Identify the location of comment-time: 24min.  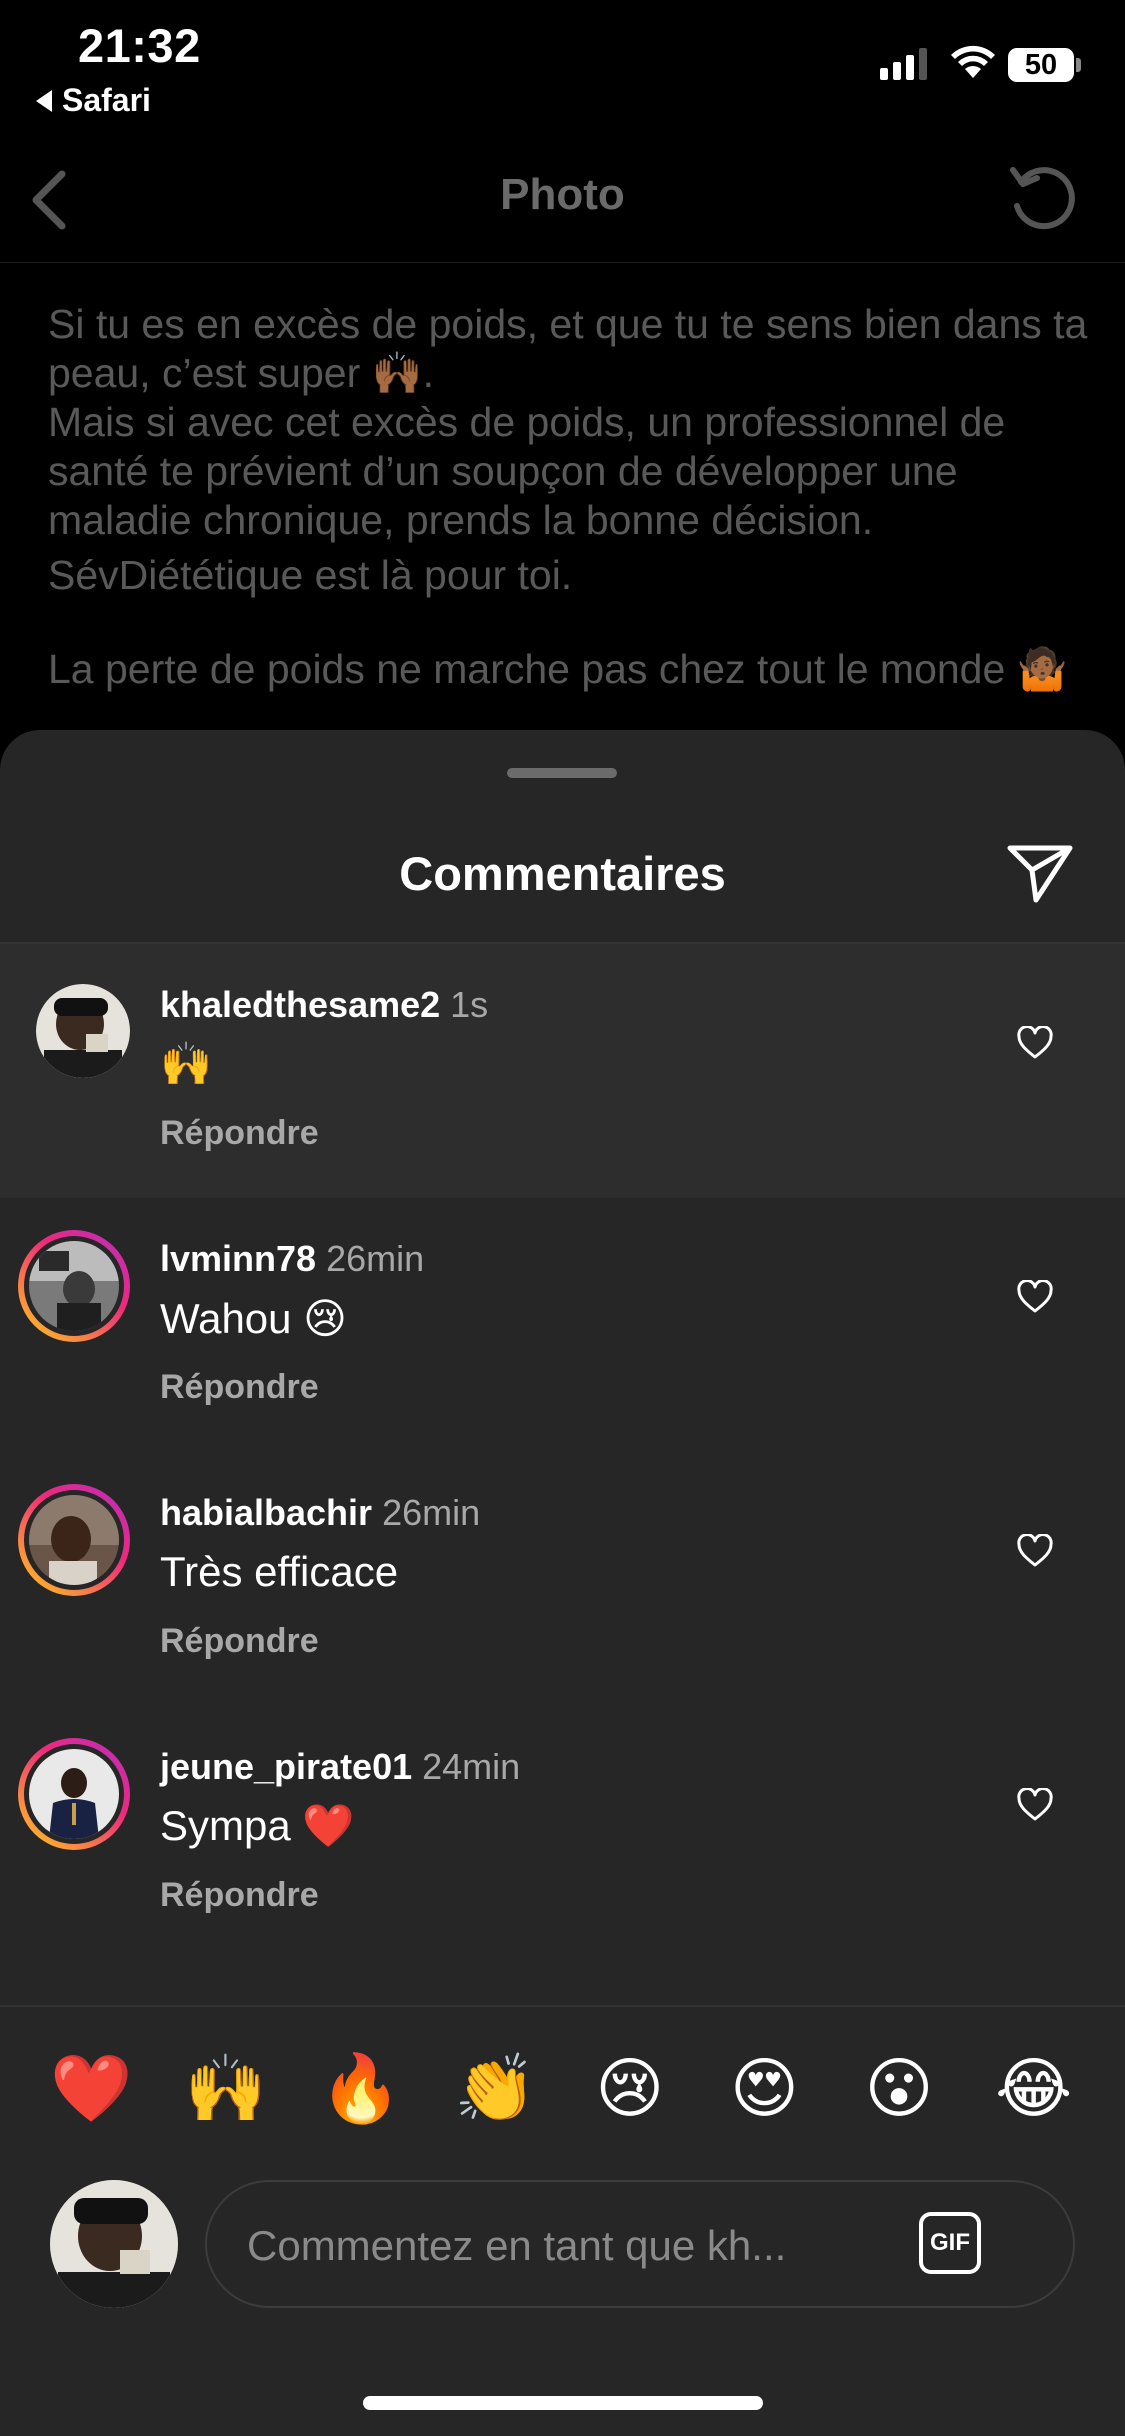
(471, 1766).